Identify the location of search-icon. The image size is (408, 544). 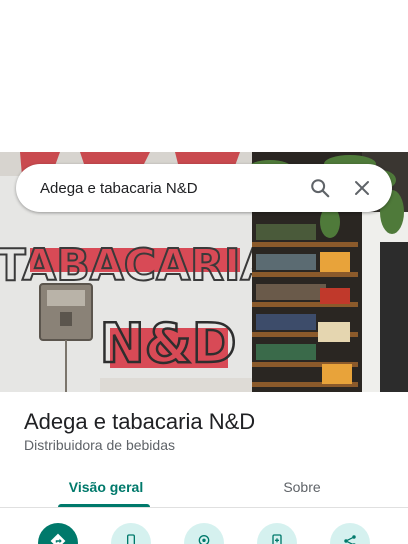
(320, 188).